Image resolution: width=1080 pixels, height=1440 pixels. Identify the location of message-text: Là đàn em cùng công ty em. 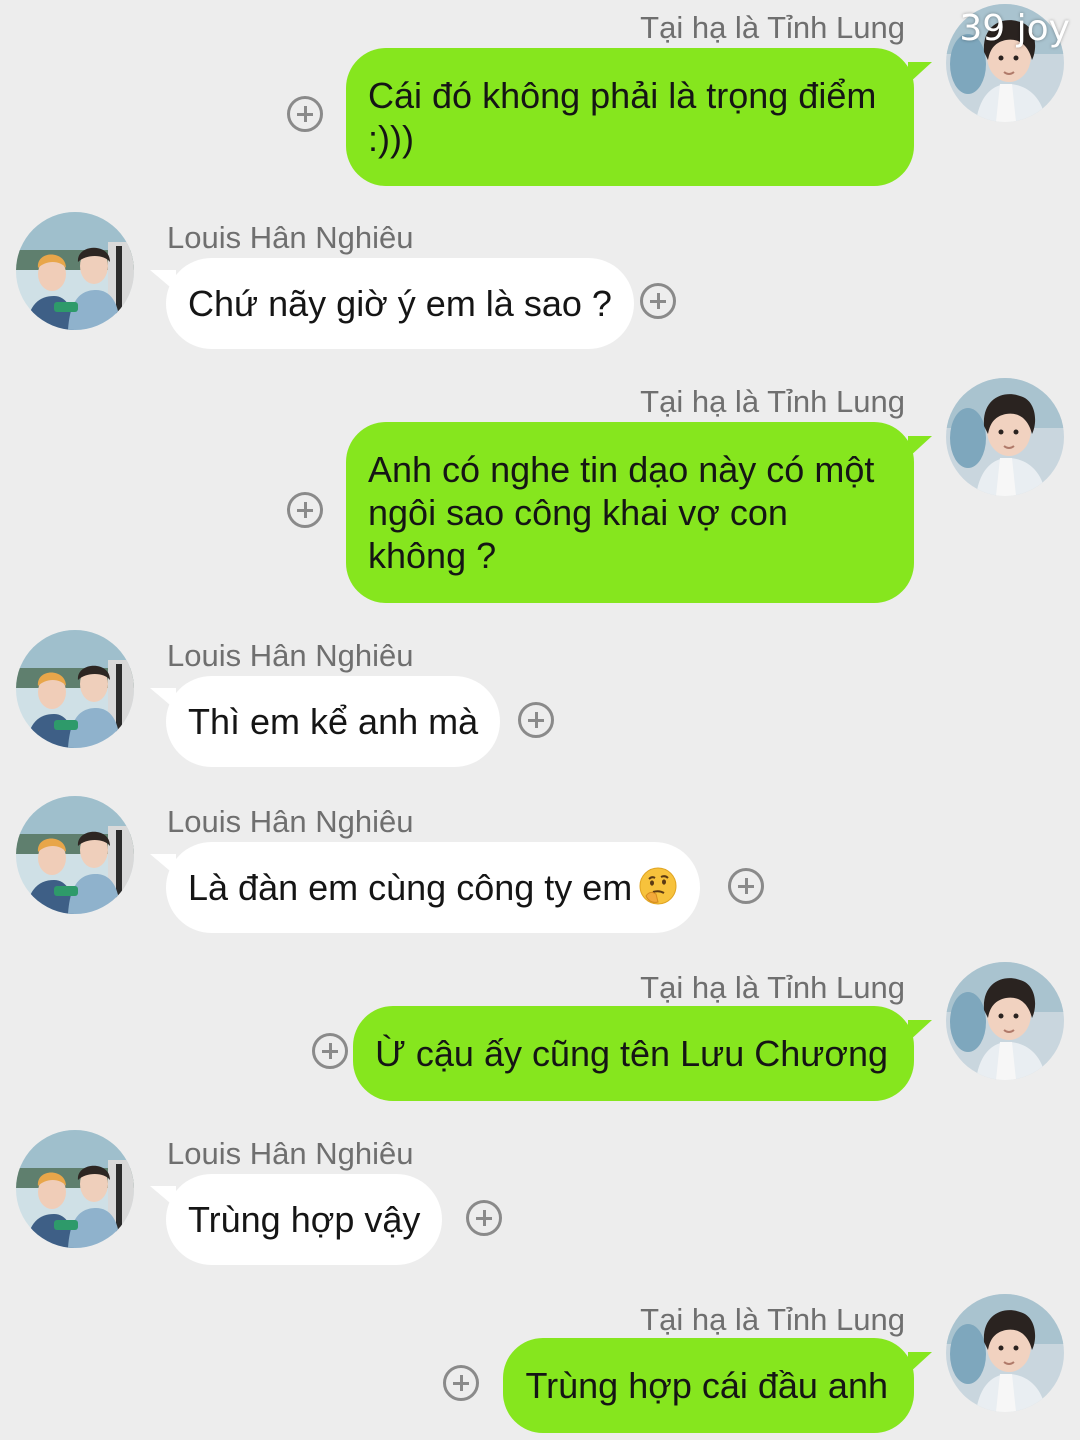
(410, 887).